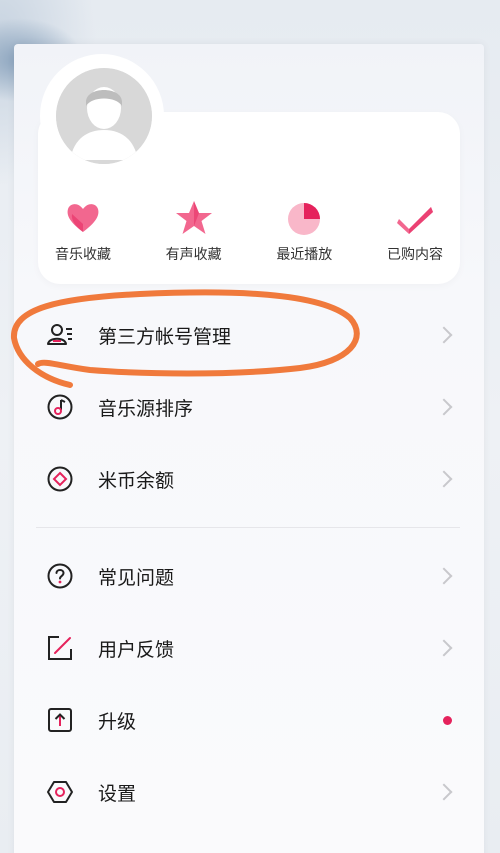  Describe the element at coordinates (117, 721) in the screenshot. I see `menu-item-label: 升级` at that location.